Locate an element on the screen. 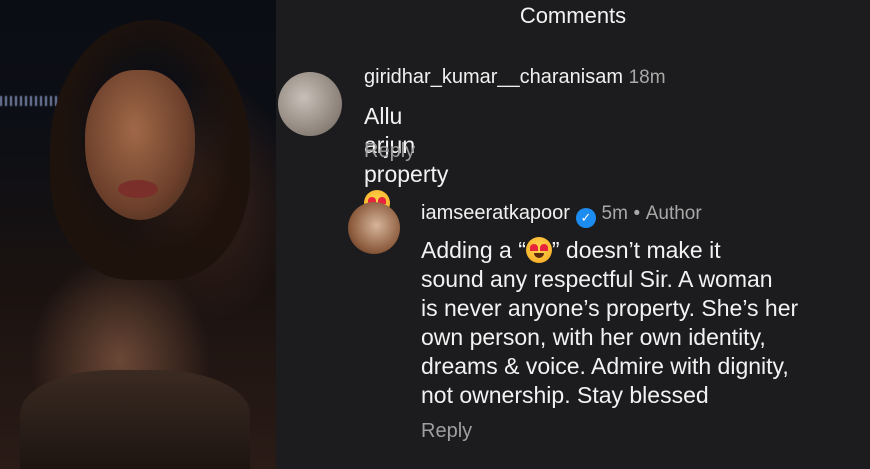 The height and width of the screenshot is (469, 870). timestamp: 5m is located at coordinates (614, 213).